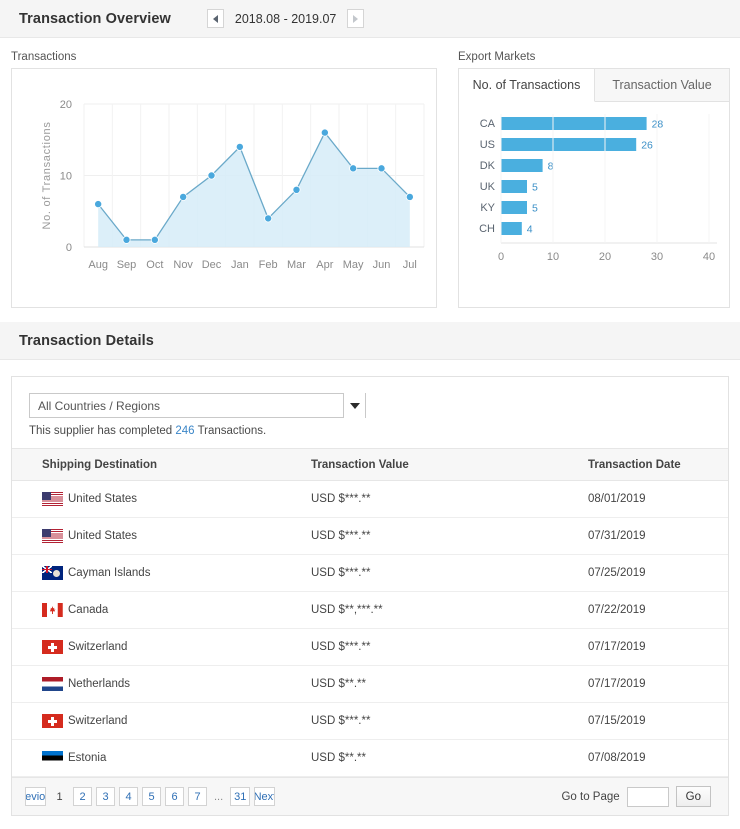 Image resolution: width=740 pixels, height=829 pixels. Describe the element at coordinates (530, 230) in the screenshot. I see `svg-text: 4` at that location.